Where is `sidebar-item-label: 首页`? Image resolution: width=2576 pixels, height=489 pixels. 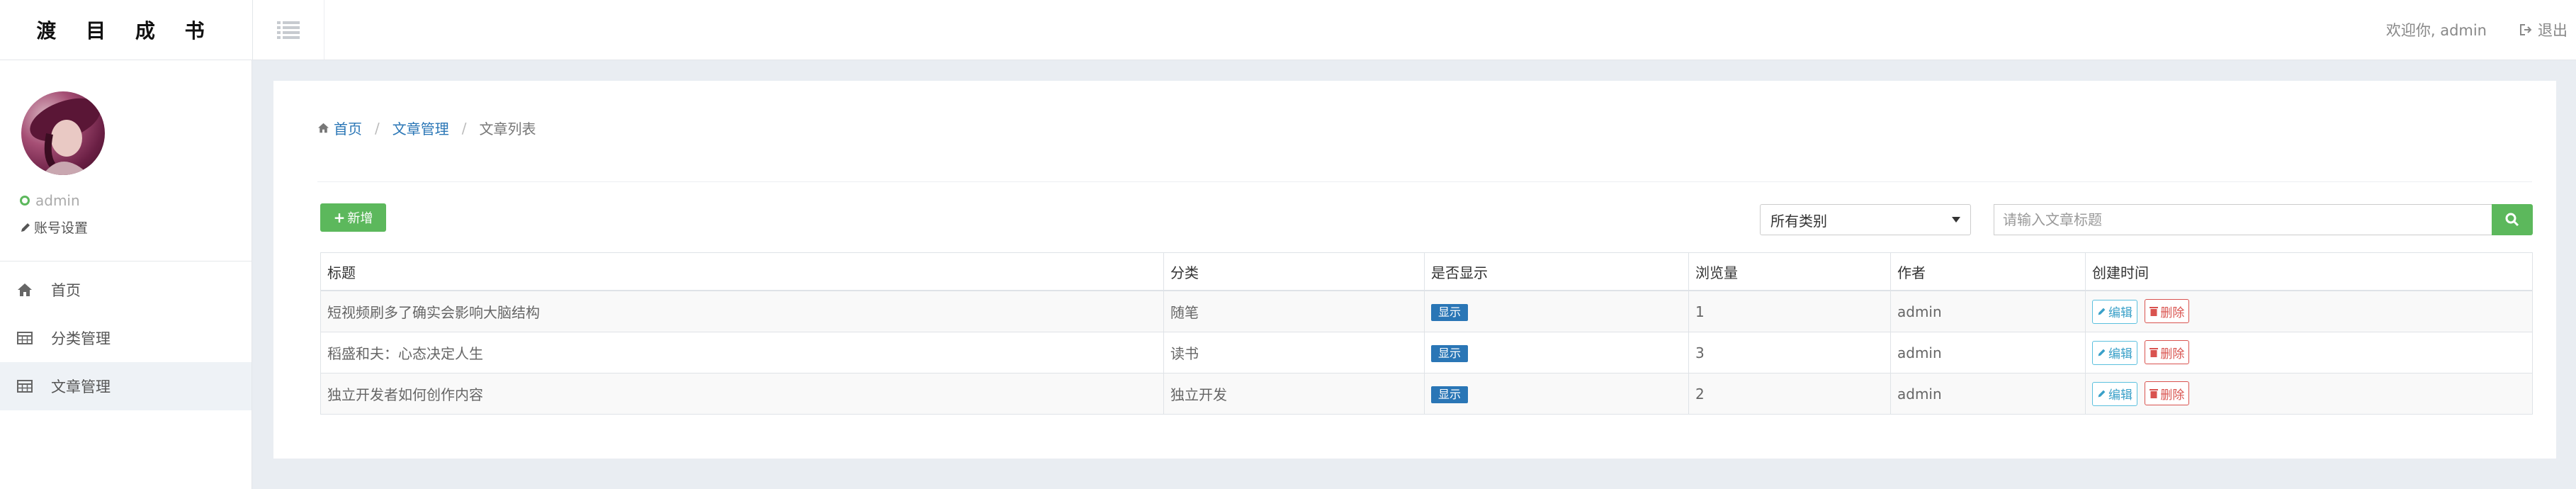
sidebar-item-label: 首页 is located at coordinates (66, 290).